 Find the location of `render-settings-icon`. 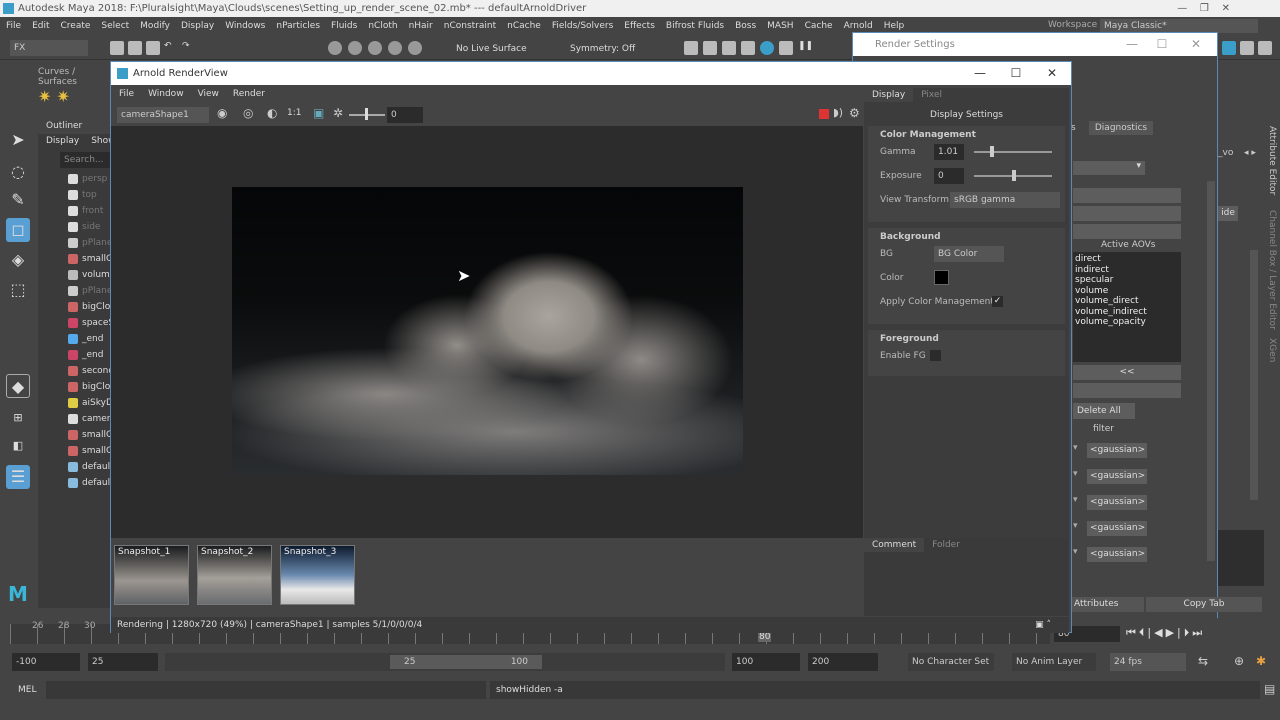

render-settings-icon is located at coordinates (748, 48).